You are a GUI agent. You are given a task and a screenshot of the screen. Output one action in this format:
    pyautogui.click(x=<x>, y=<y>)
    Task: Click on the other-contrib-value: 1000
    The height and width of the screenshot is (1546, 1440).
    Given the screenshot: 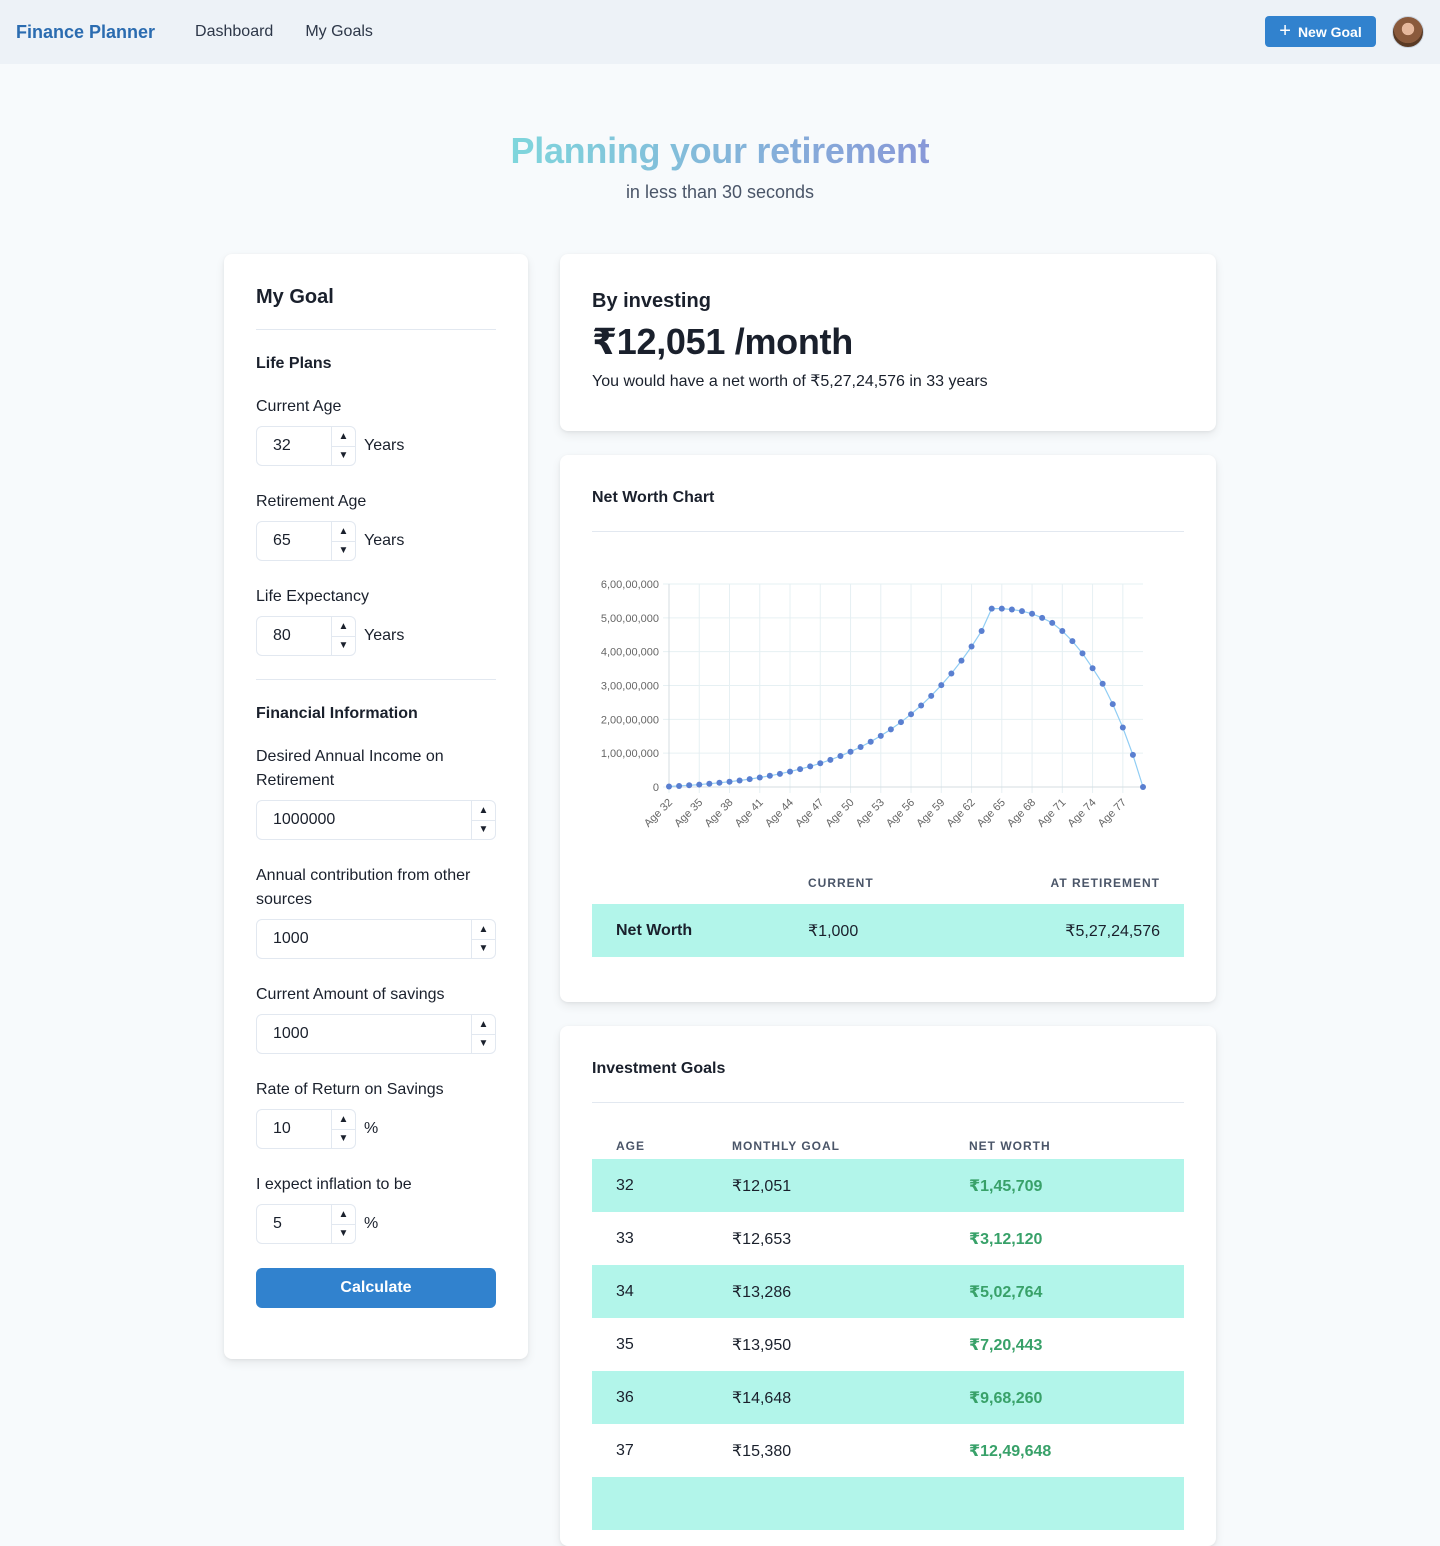 What is the action you would take?
    pyautogui.click(x=291, y=938)
    